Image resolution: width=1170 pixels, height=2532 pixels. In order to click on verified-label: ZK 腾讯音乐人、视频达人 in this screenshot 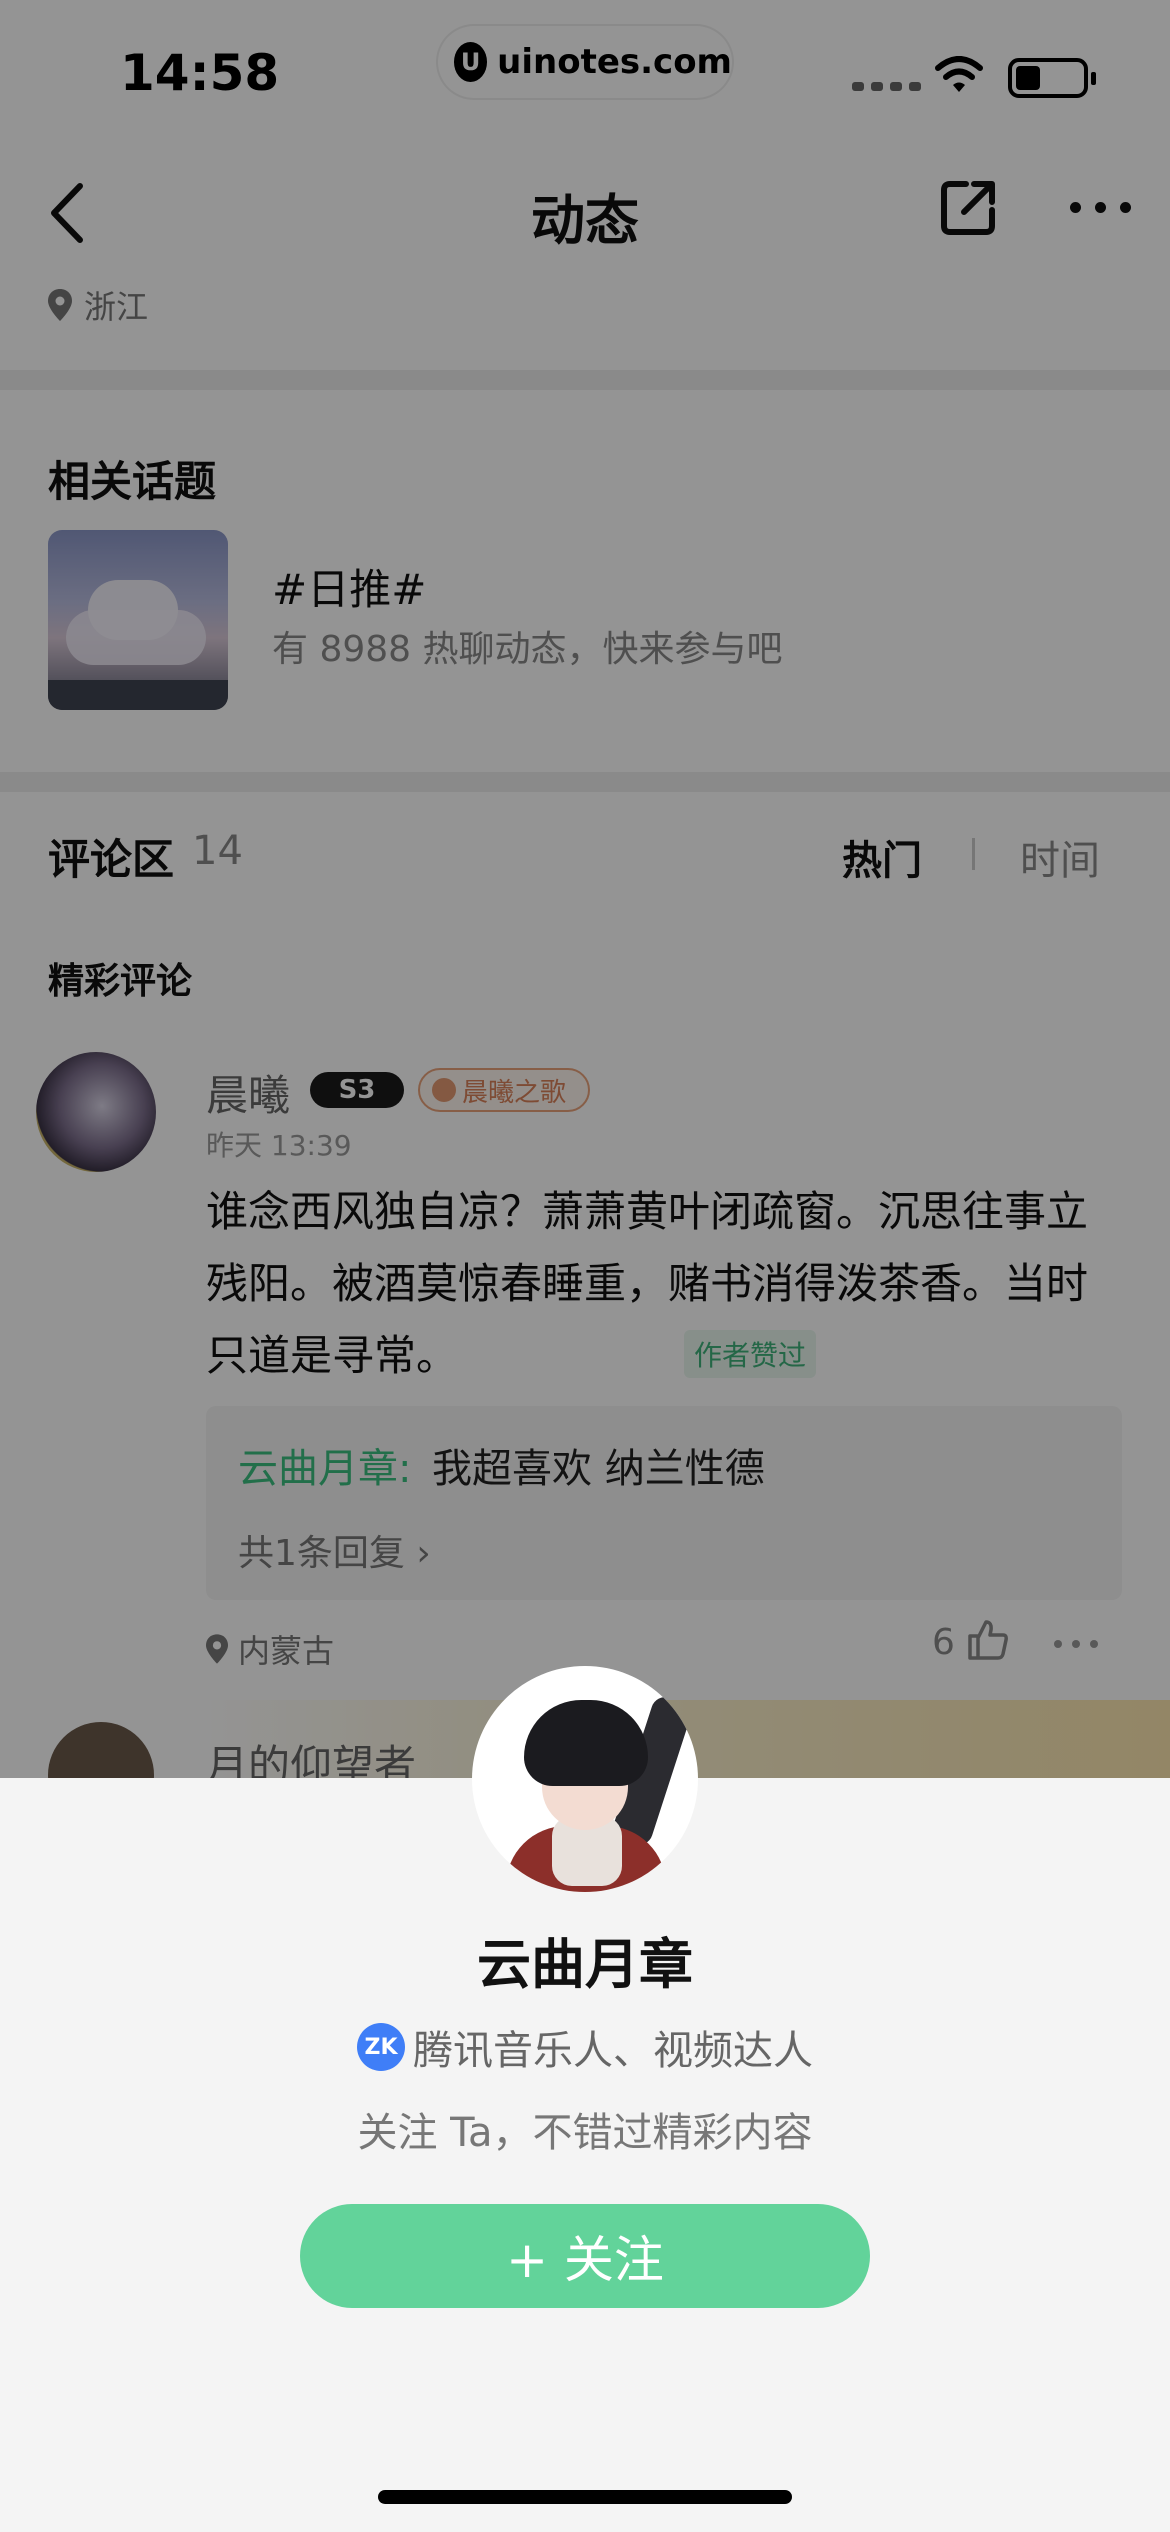, I will do `click(585, 2047)`.